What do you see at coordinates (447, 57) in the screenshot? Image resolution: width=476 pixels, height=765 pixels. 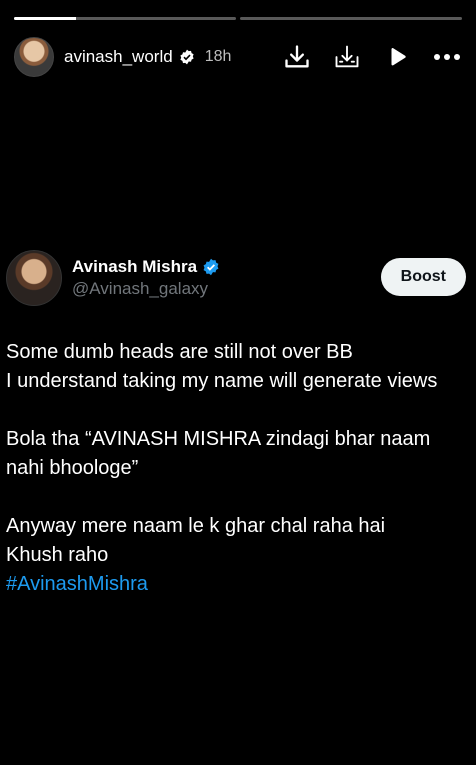 I see `more-icon` at bounding box center [447, 57].